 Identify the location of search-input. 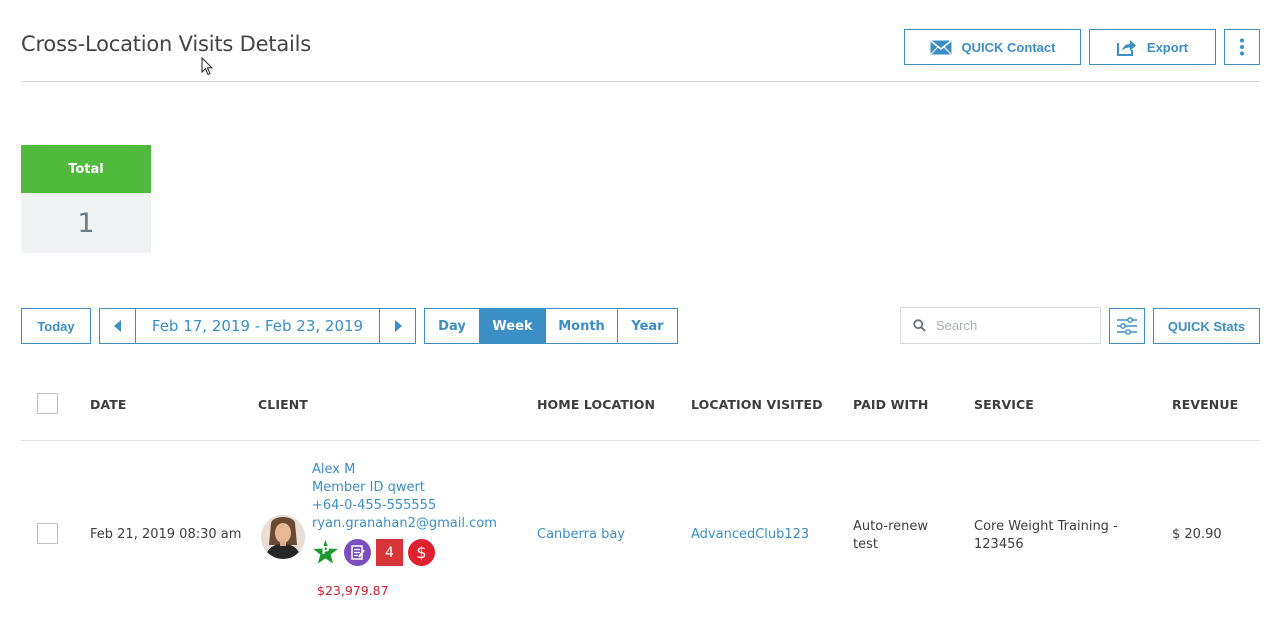
(1011, 325).